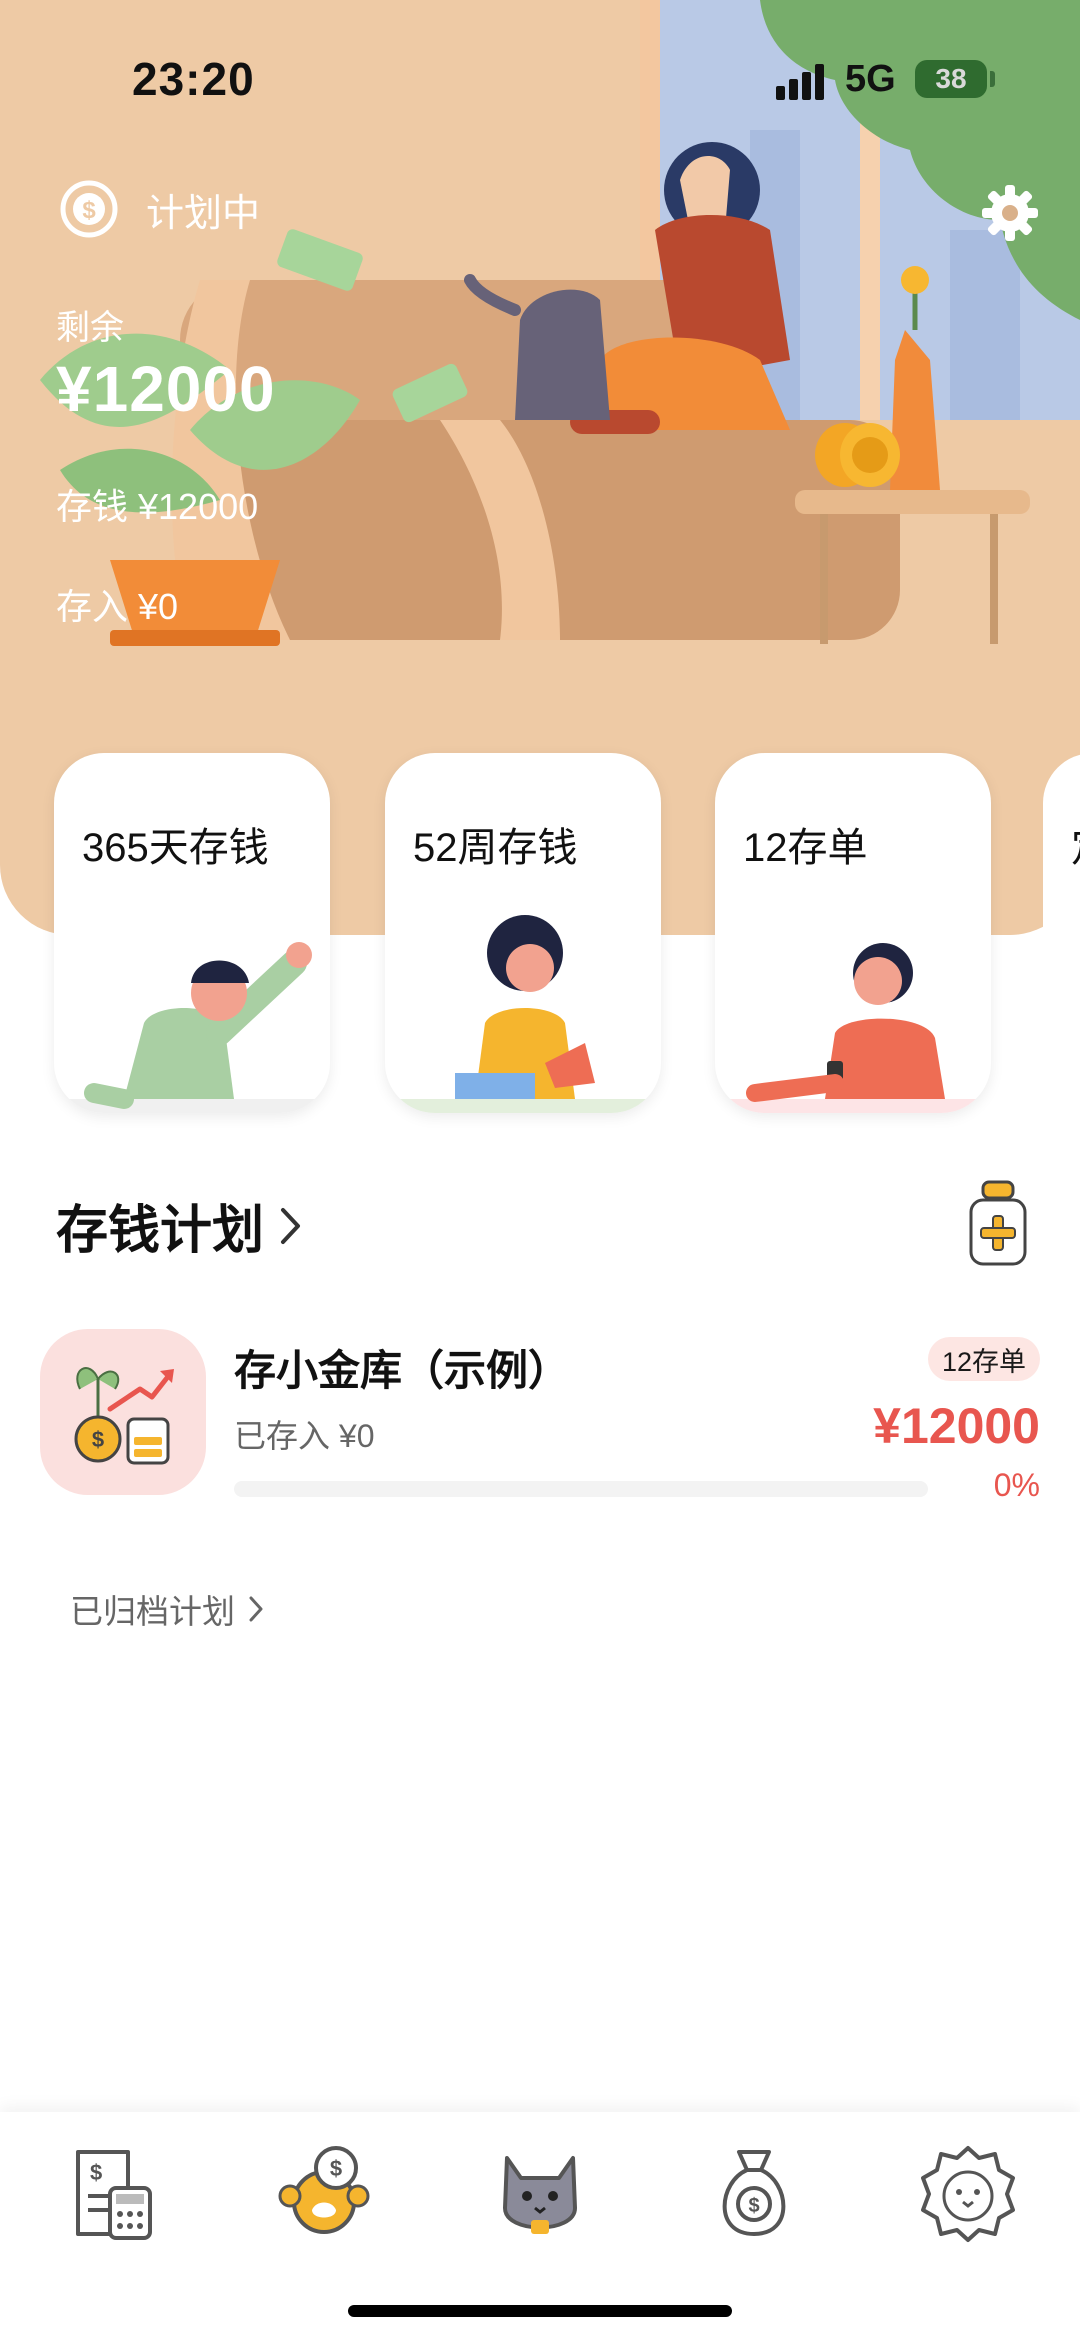  What do you see at coordinates (968, 2193) in the screenshot?
I see `lion-face-icon` at bounding box center [968, 2193].